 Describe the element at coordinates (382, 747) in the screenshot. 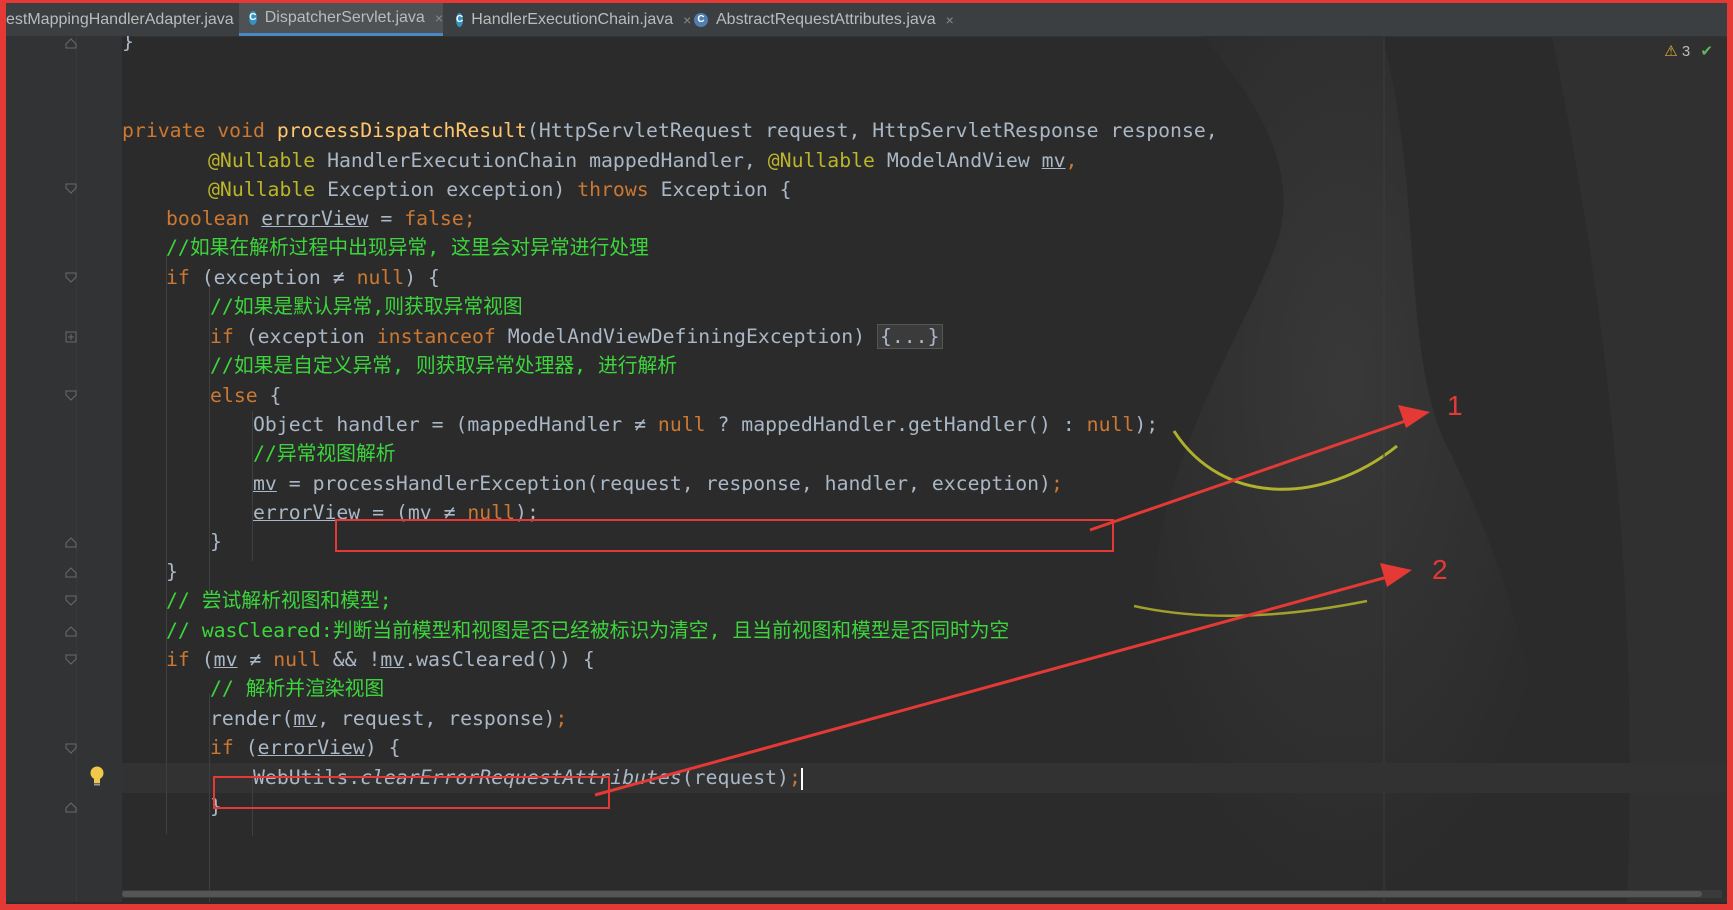

I see `code-text: ) {` at that location.